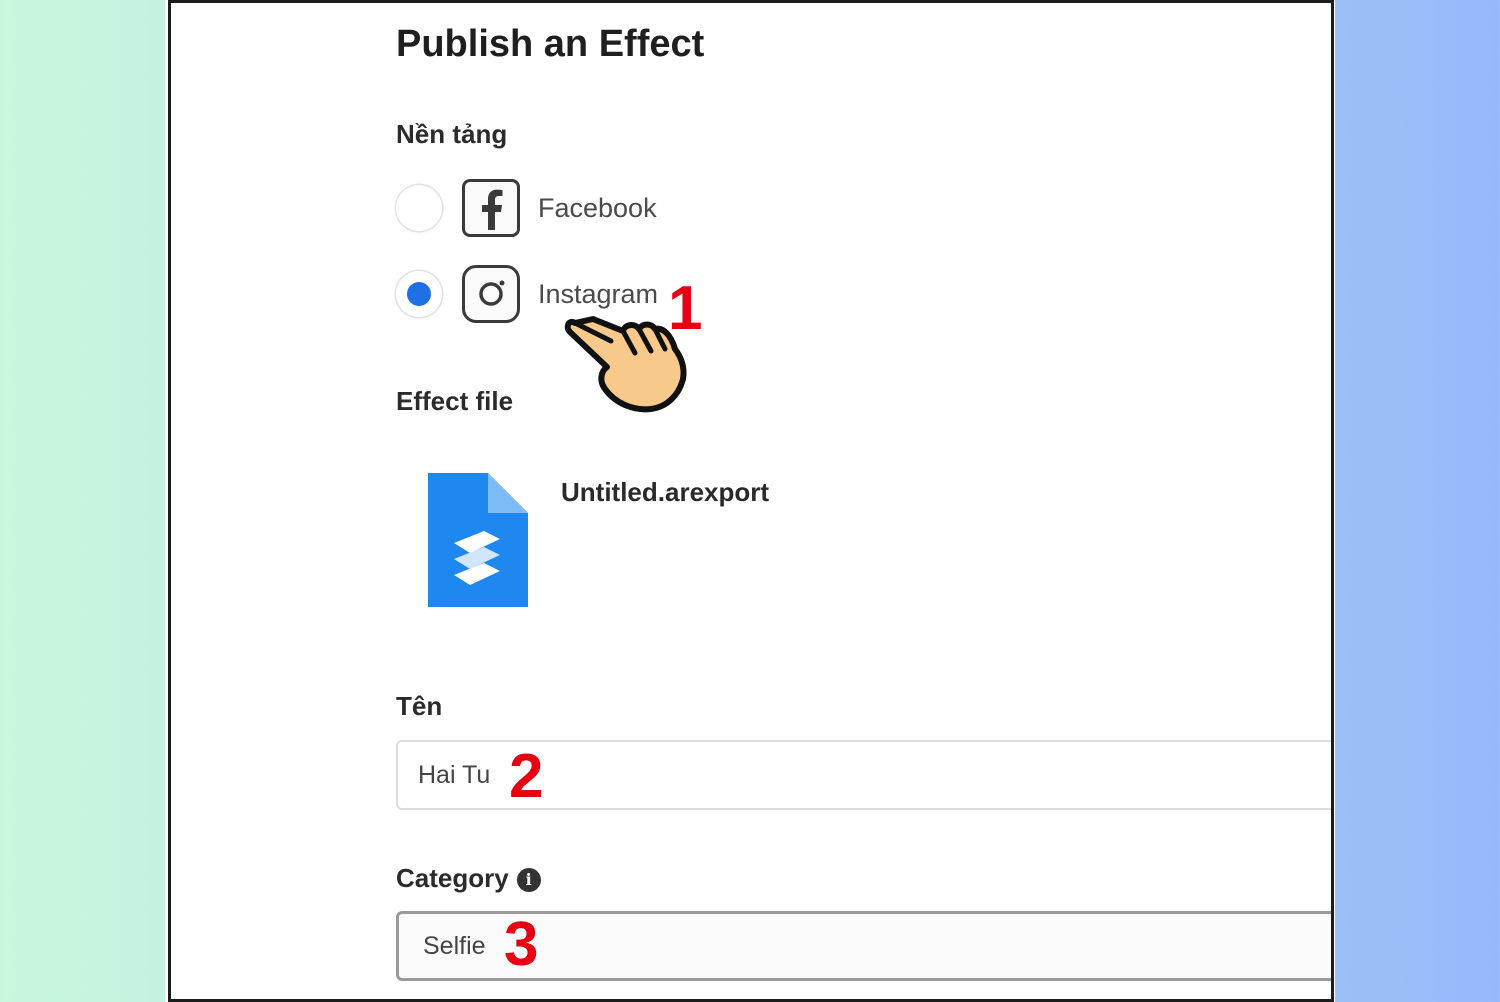 This screenshot has width=1500, height=1002. Describe the element at coordinates (452, 134) in the screenshot. I see `platform-label: Nền tảng` at that location.